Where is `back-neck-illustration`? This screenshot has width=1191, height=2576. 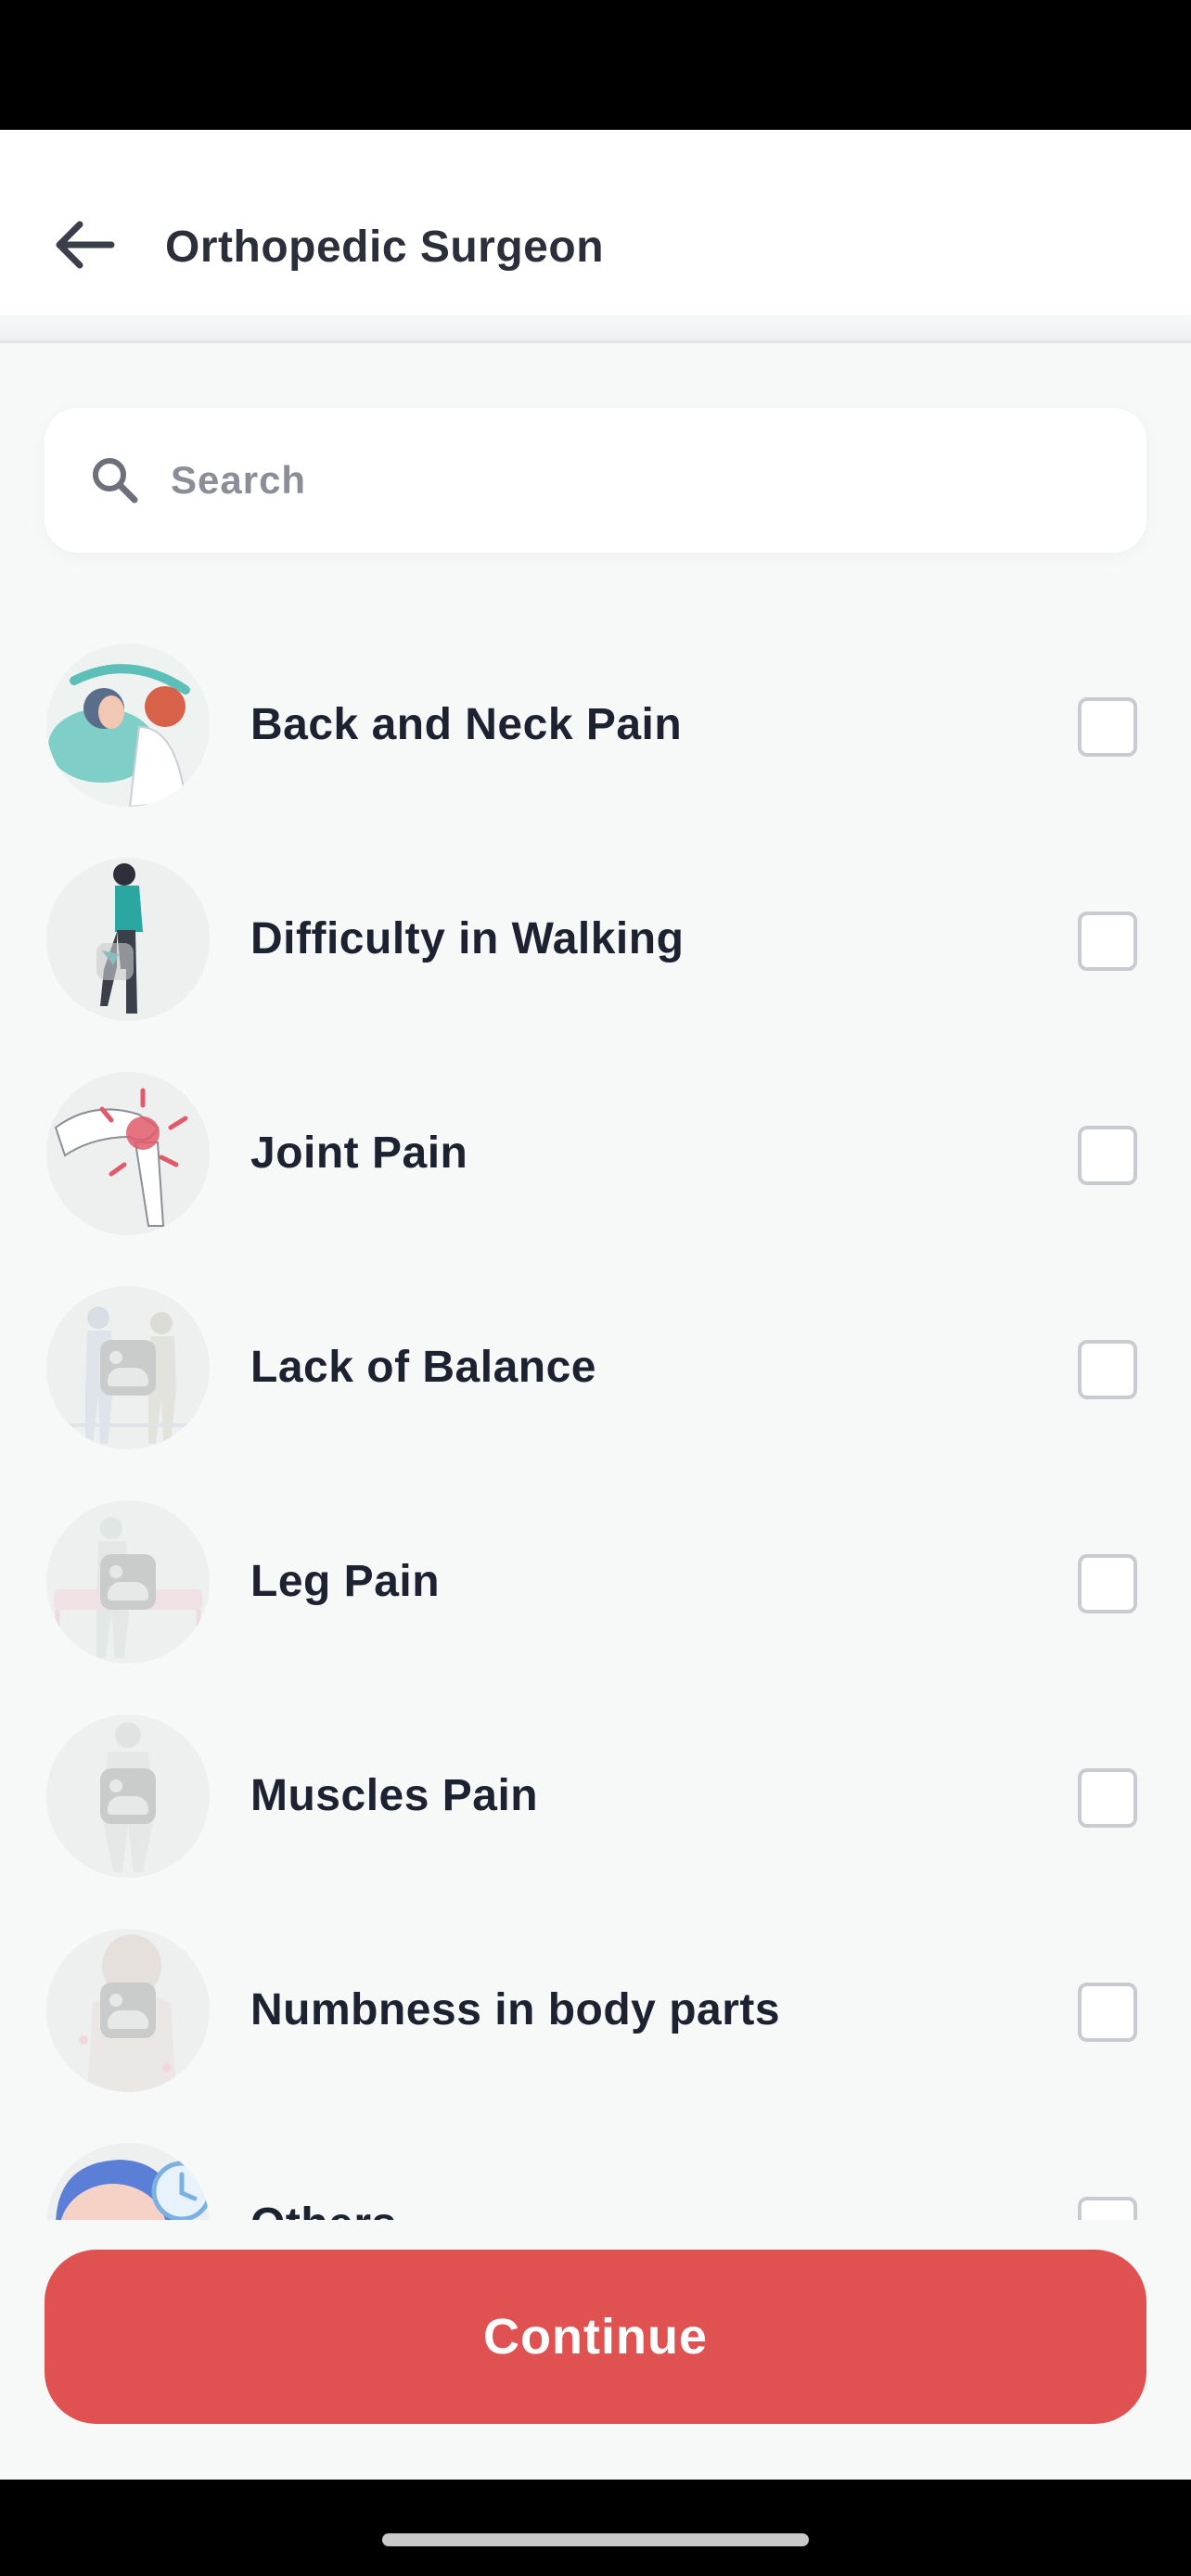 back-neck-illustration is located at coordinates (128, 726).